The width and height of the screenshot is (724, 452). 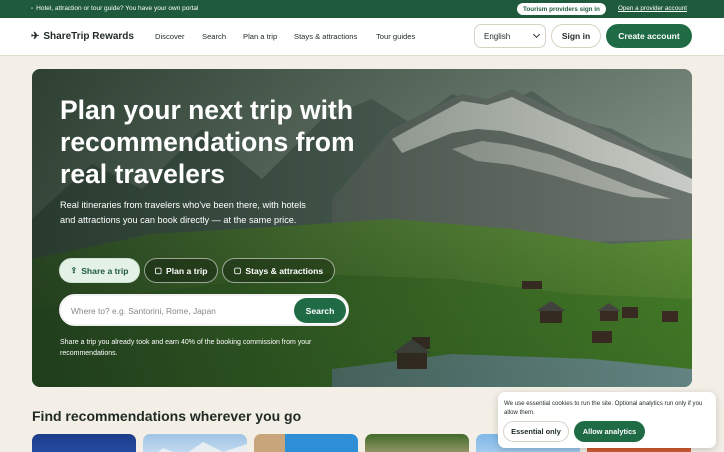 I want to click on search-button: Search, so click(x=320, y=310).